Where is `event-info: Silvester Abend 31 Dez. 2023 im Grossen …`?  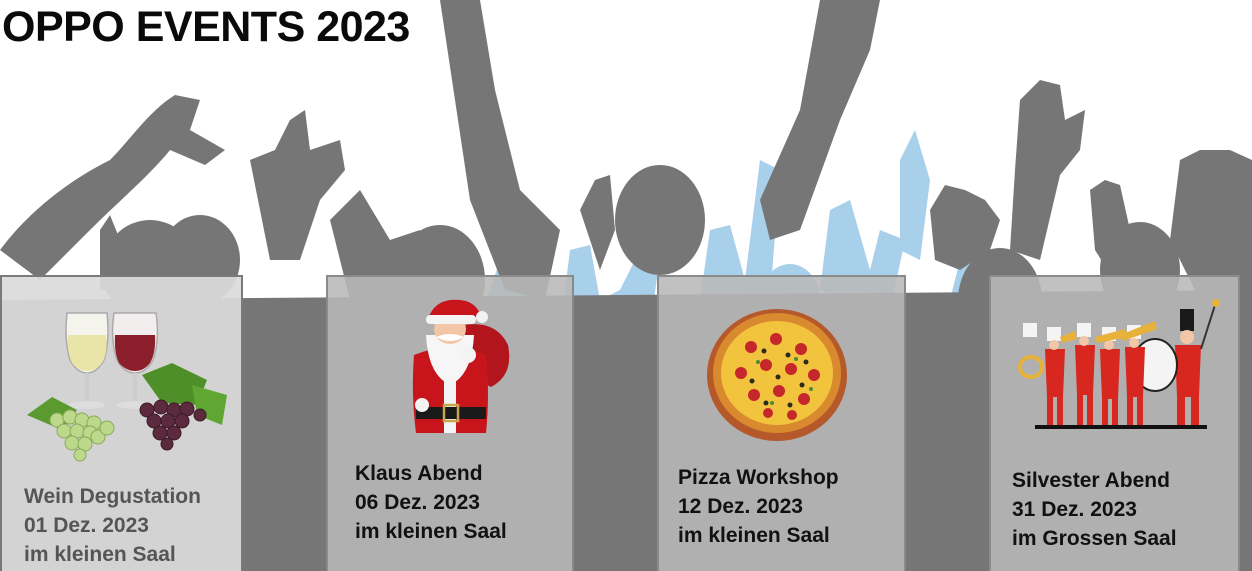 event-info: Silvester Abend 31 Dez. 2023 im Grossen … is located at coordinates (1094, 509).